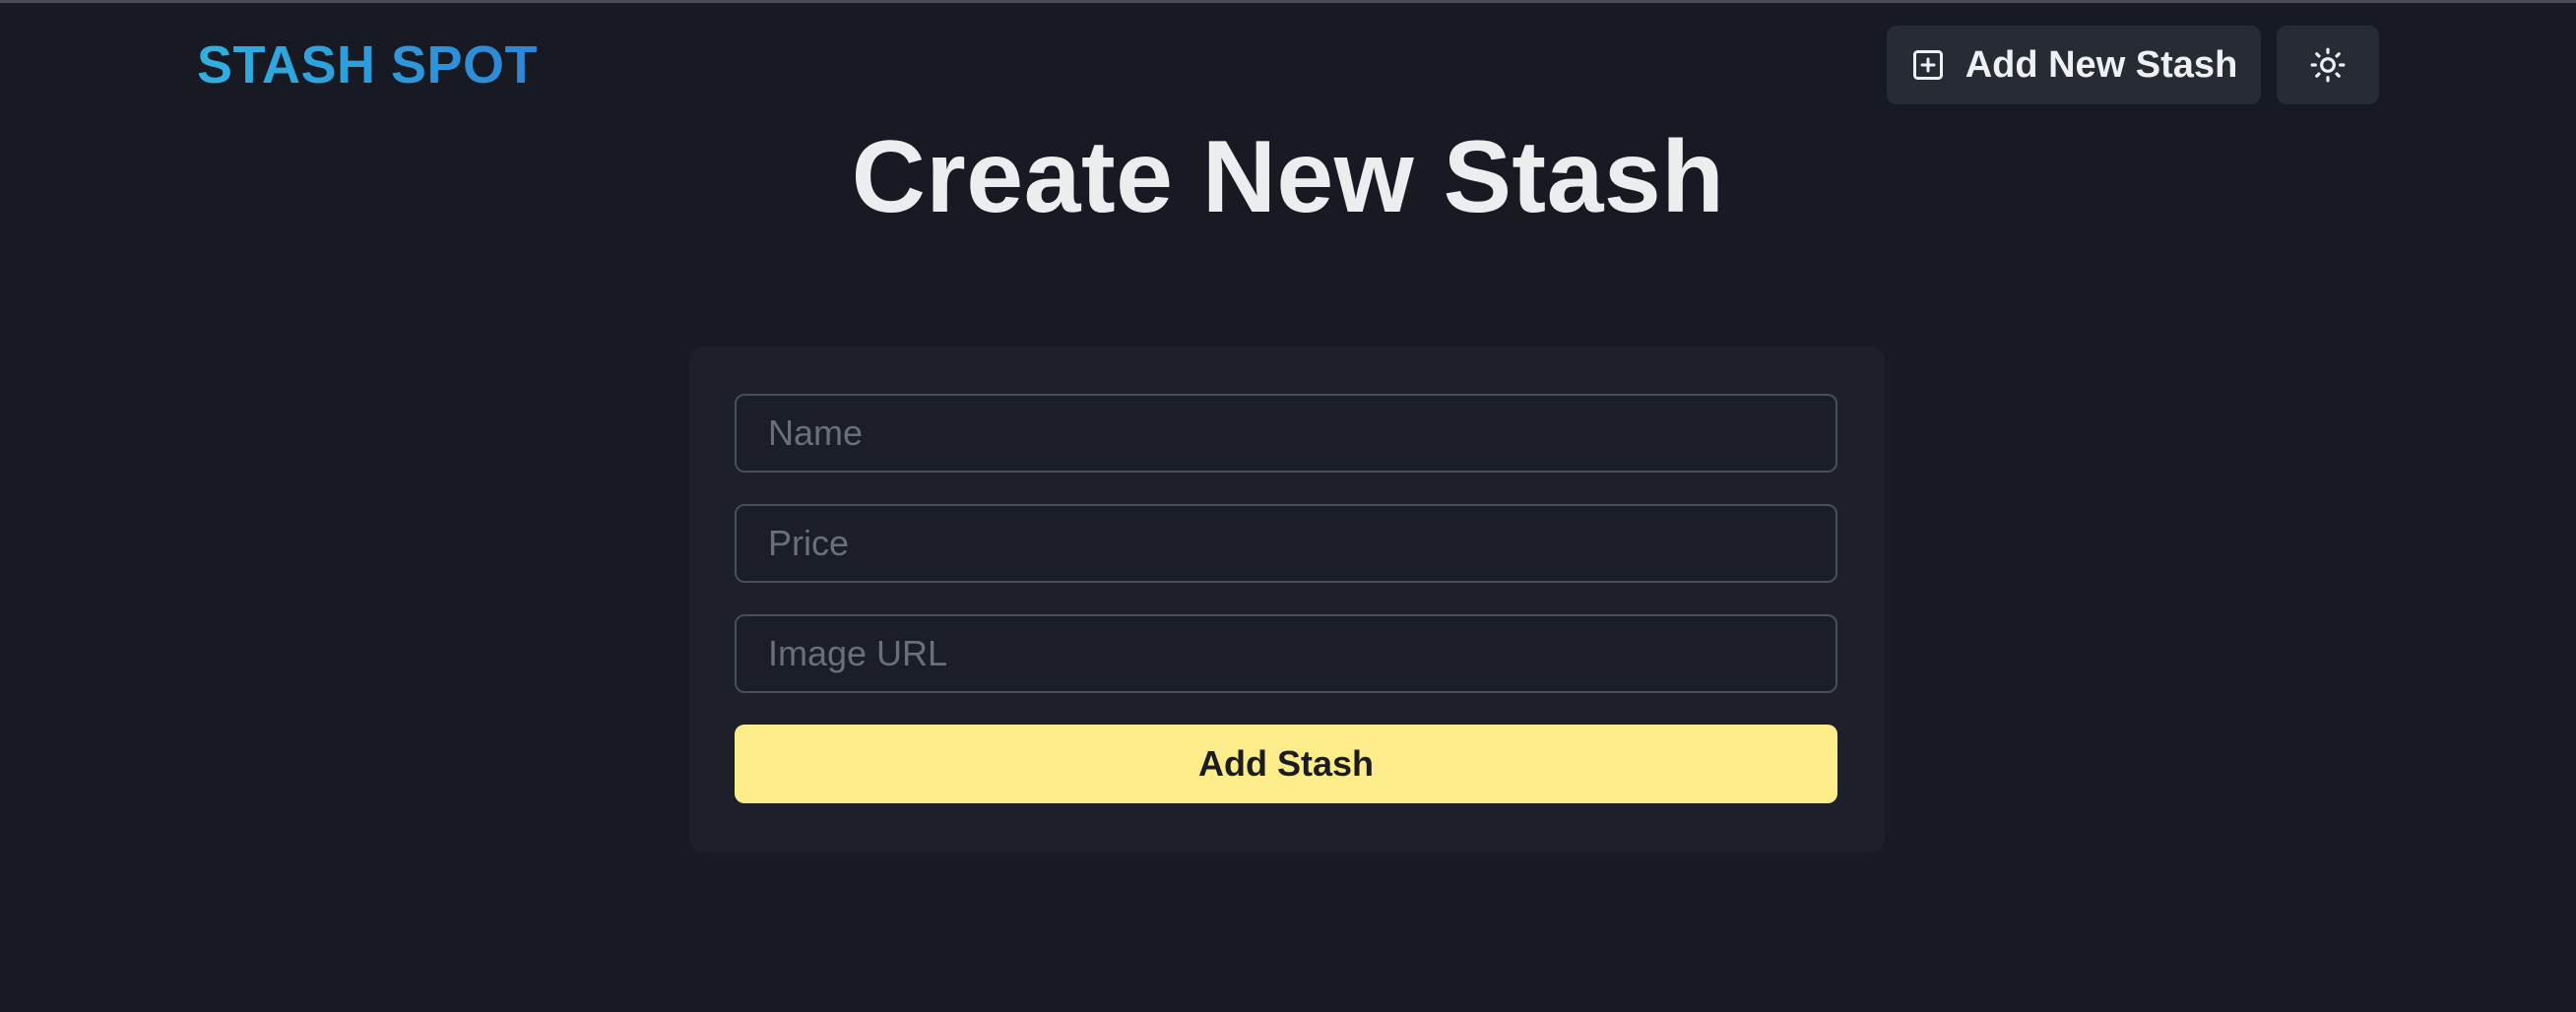 Image resolution: width=2576 pixels, height=1012 pixels. I want to click on add-new-stash-label: Add New Stash, so click(2101, 64).